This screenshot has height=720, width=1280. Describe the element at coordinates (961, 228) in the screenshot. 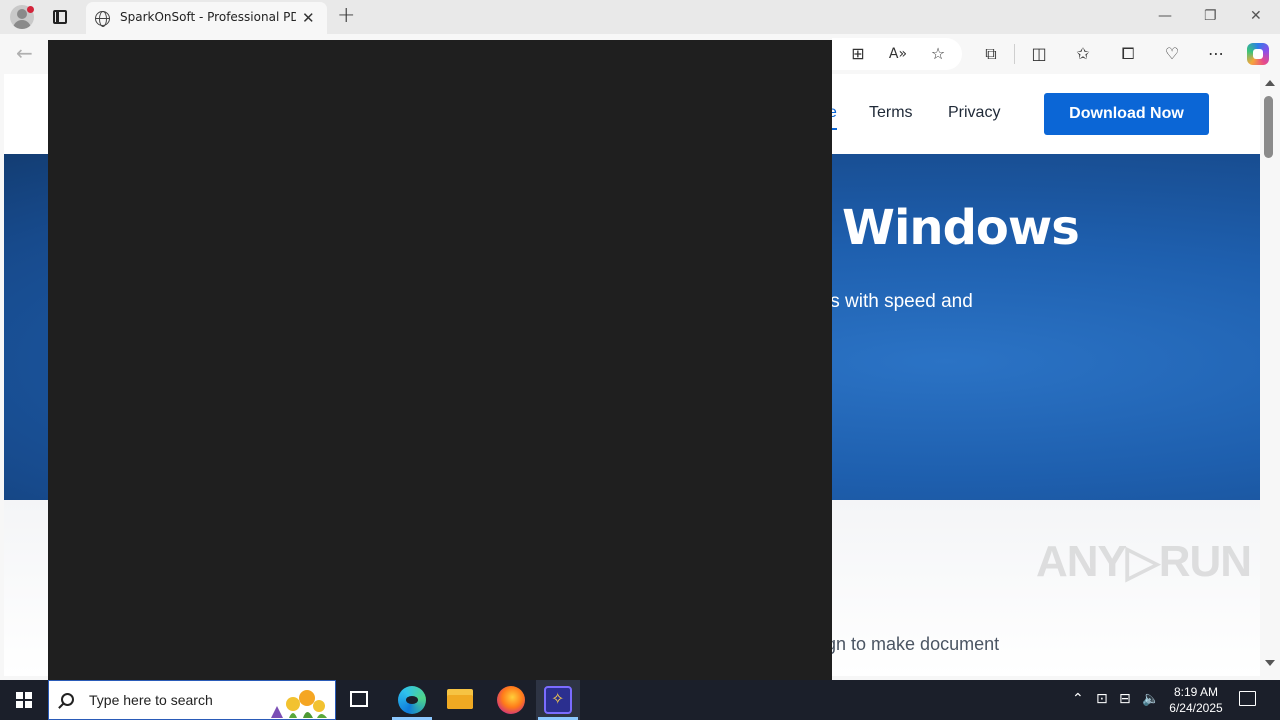

I see `hero-title: Windows` at that location.